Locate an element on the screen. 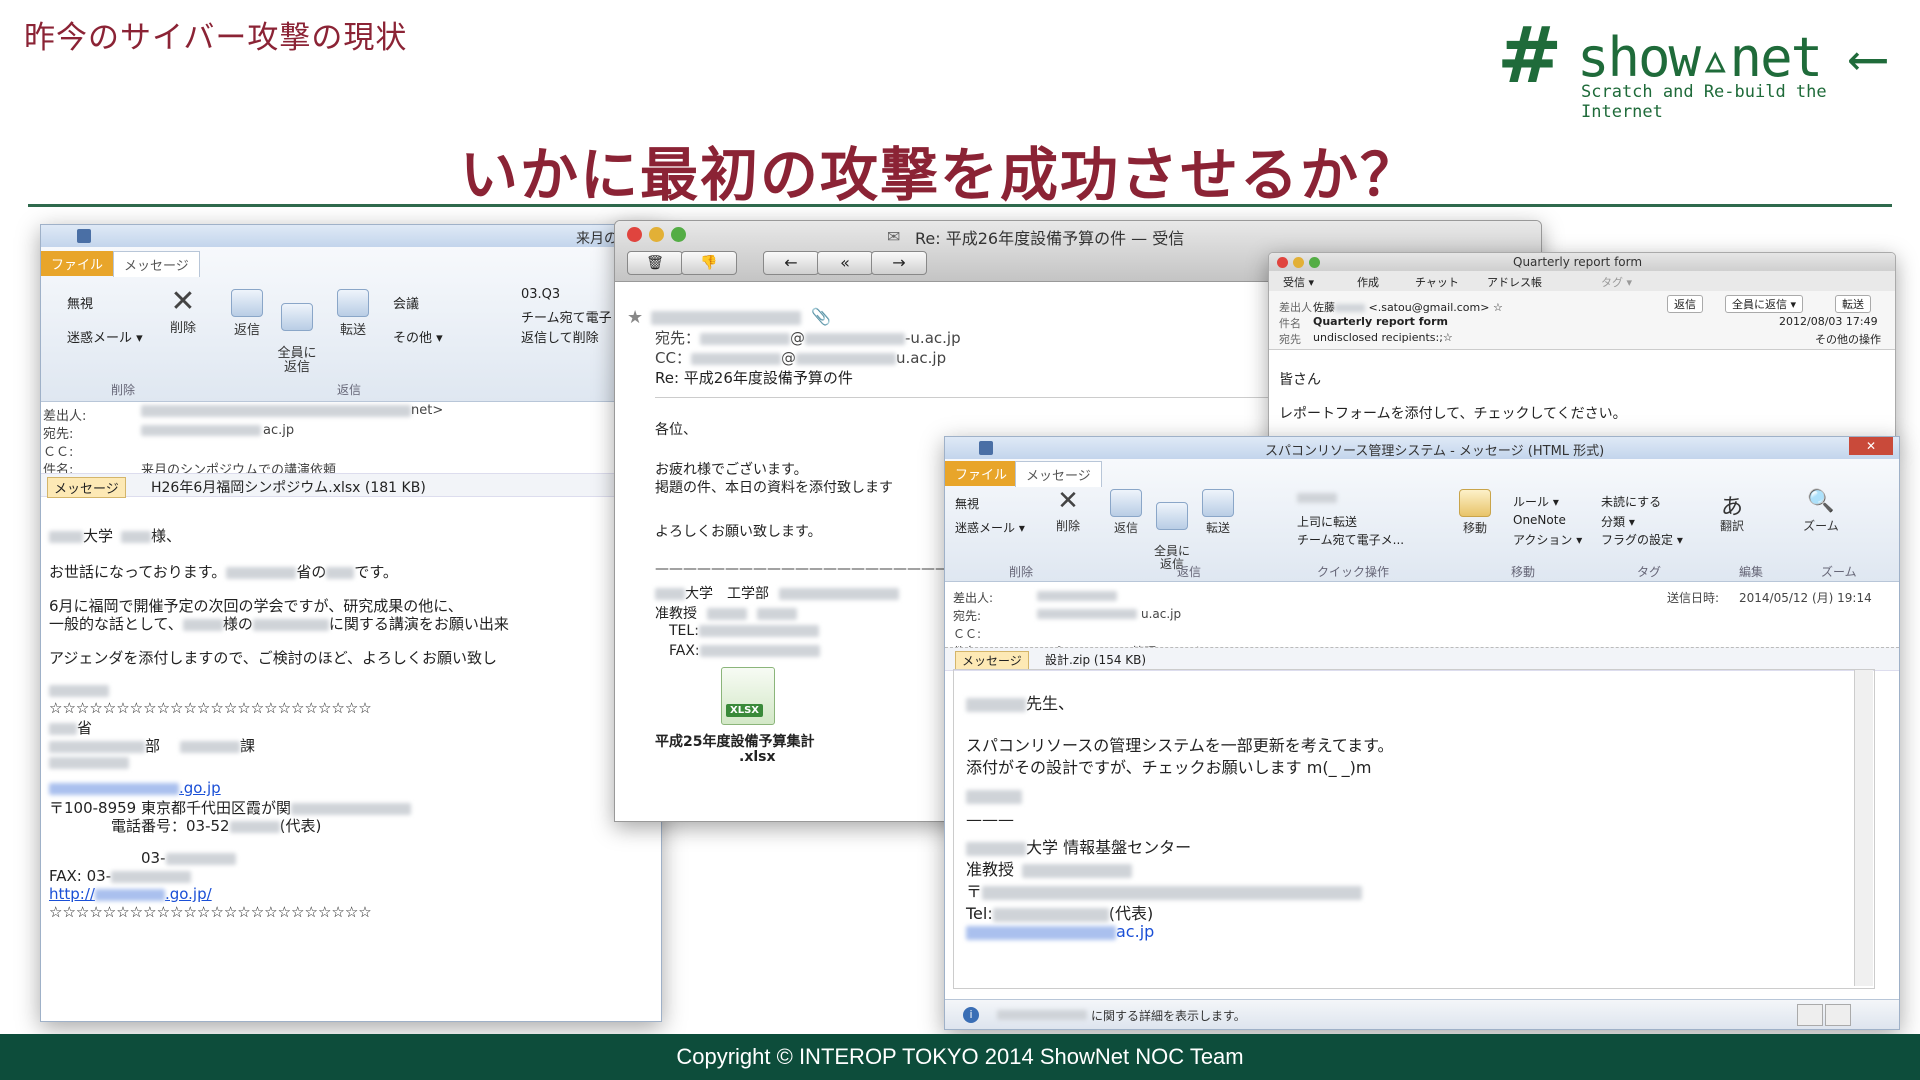 This screenshot has height=1080, width=1920. xlsx-attachment: H26年6月福岡シンポジウム.xlsx (181 KB) is located at coordinates (288, 487).